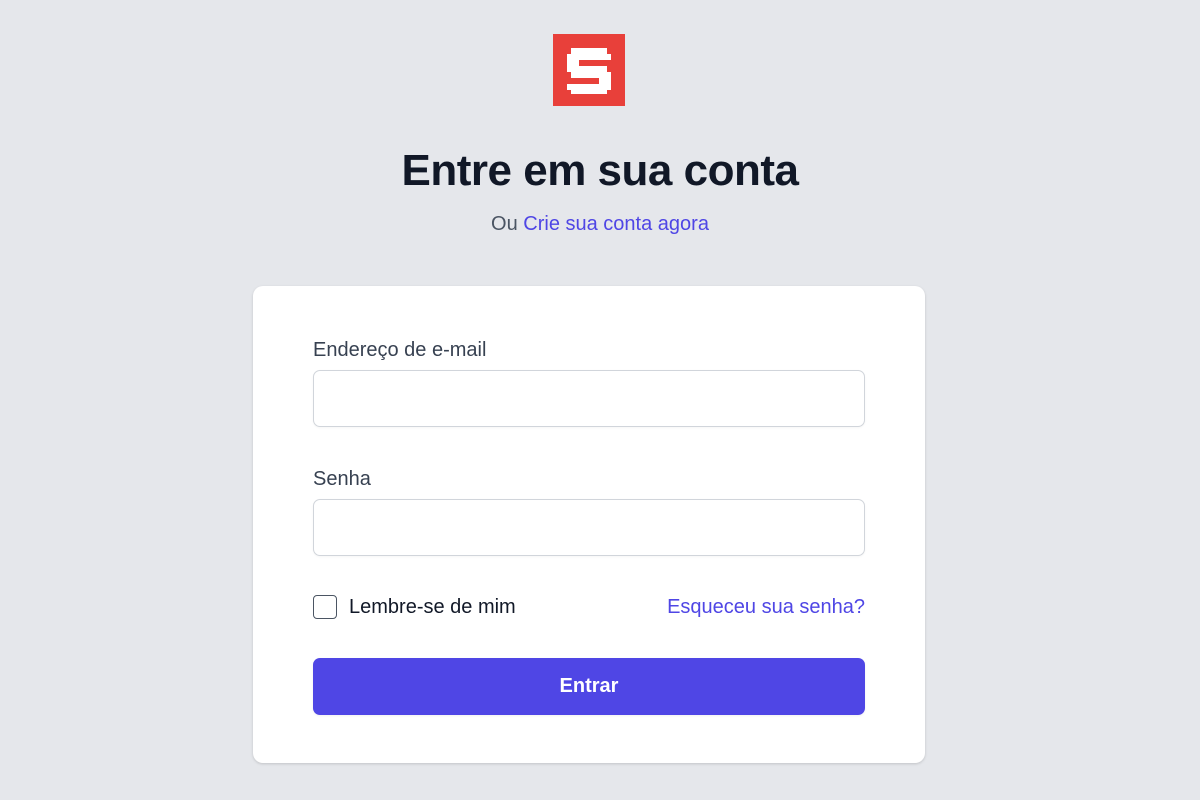  I want to click on page-title: Entre em sua conta, so click(600, 170).